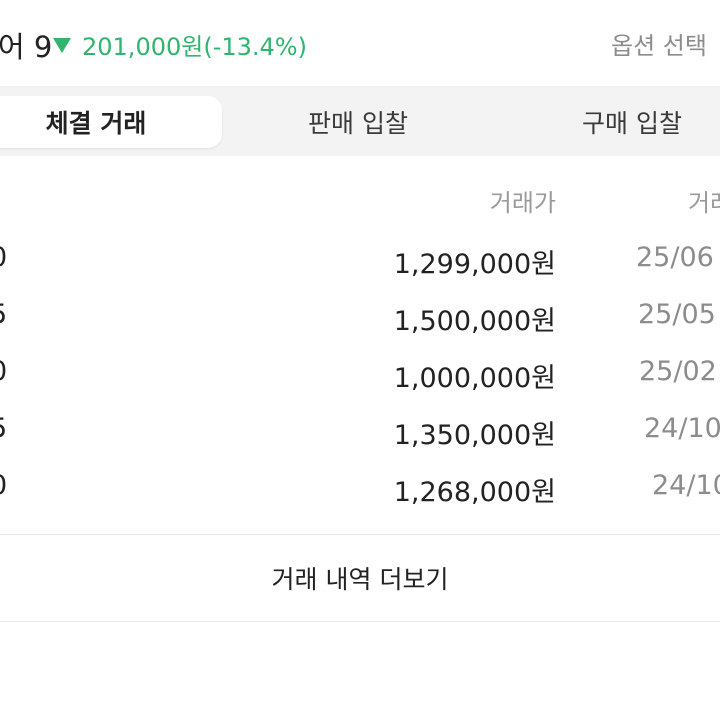 This screenshot has height=720, width=720. What do you see at coordinates (360, 621) in the screenshot?
I see `divider` at bounding box center [360, 621].